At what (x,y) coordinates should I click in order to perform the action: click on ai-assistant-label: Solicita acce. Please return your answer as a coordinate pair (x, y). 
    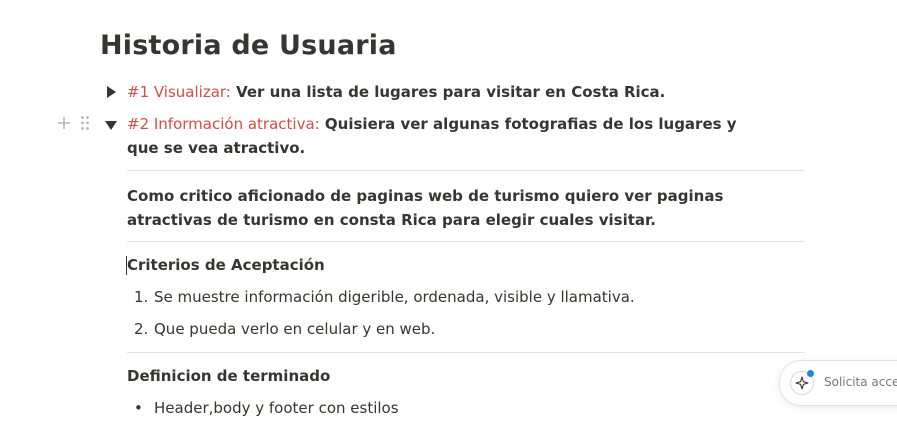
    Looking at the image, I should click on (860, 382).